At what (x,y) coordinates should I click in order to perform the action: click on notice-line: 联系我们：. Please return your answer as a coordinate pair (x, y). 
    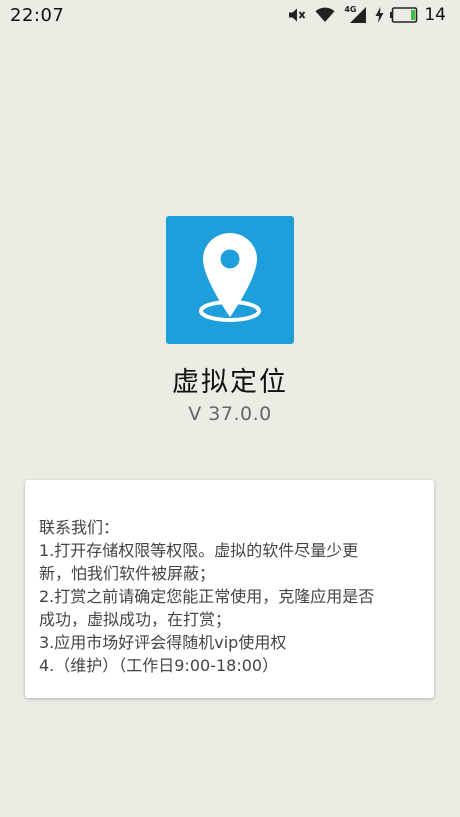
    Looking at the image, I should click on (79, 527).